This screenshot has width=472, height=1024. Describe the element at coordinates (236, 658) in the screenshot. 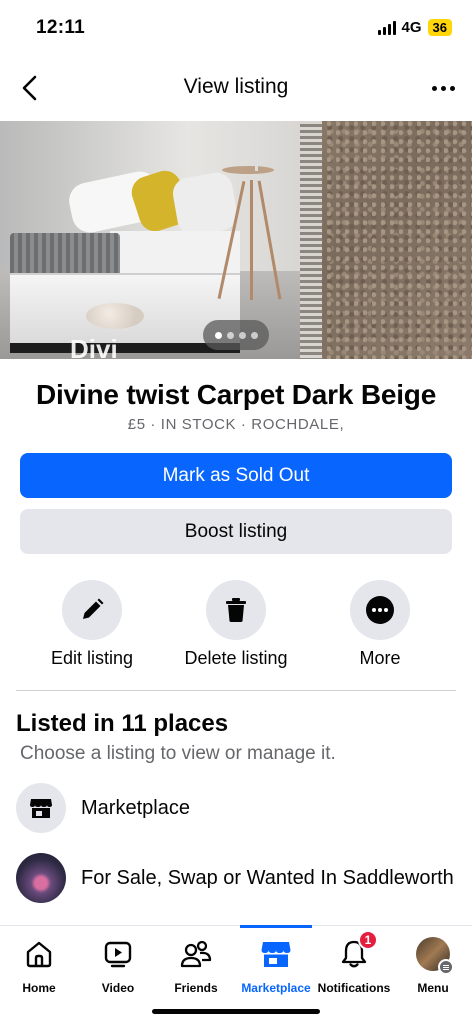

I see `delete-listing-label: Delete listing` at that location.